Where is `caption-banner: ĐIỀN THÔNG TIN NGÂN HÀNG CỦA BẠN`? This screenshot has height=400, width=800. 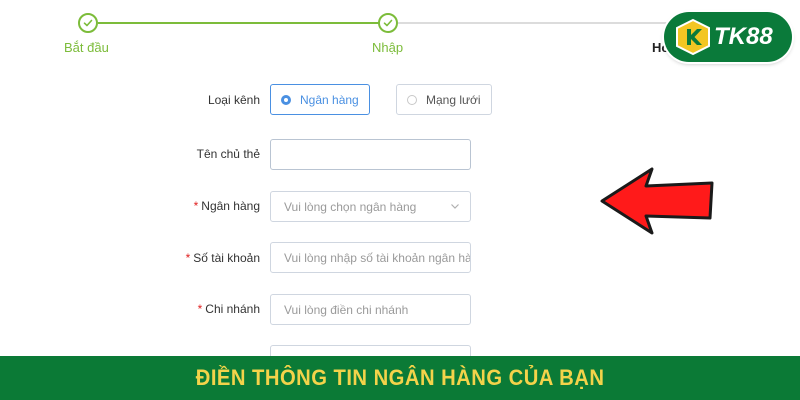
caption-banner: ĐIỀN THÔNG TIN NGÂN HÀNG CỦA BẠN is located at coordinates (400, 378).